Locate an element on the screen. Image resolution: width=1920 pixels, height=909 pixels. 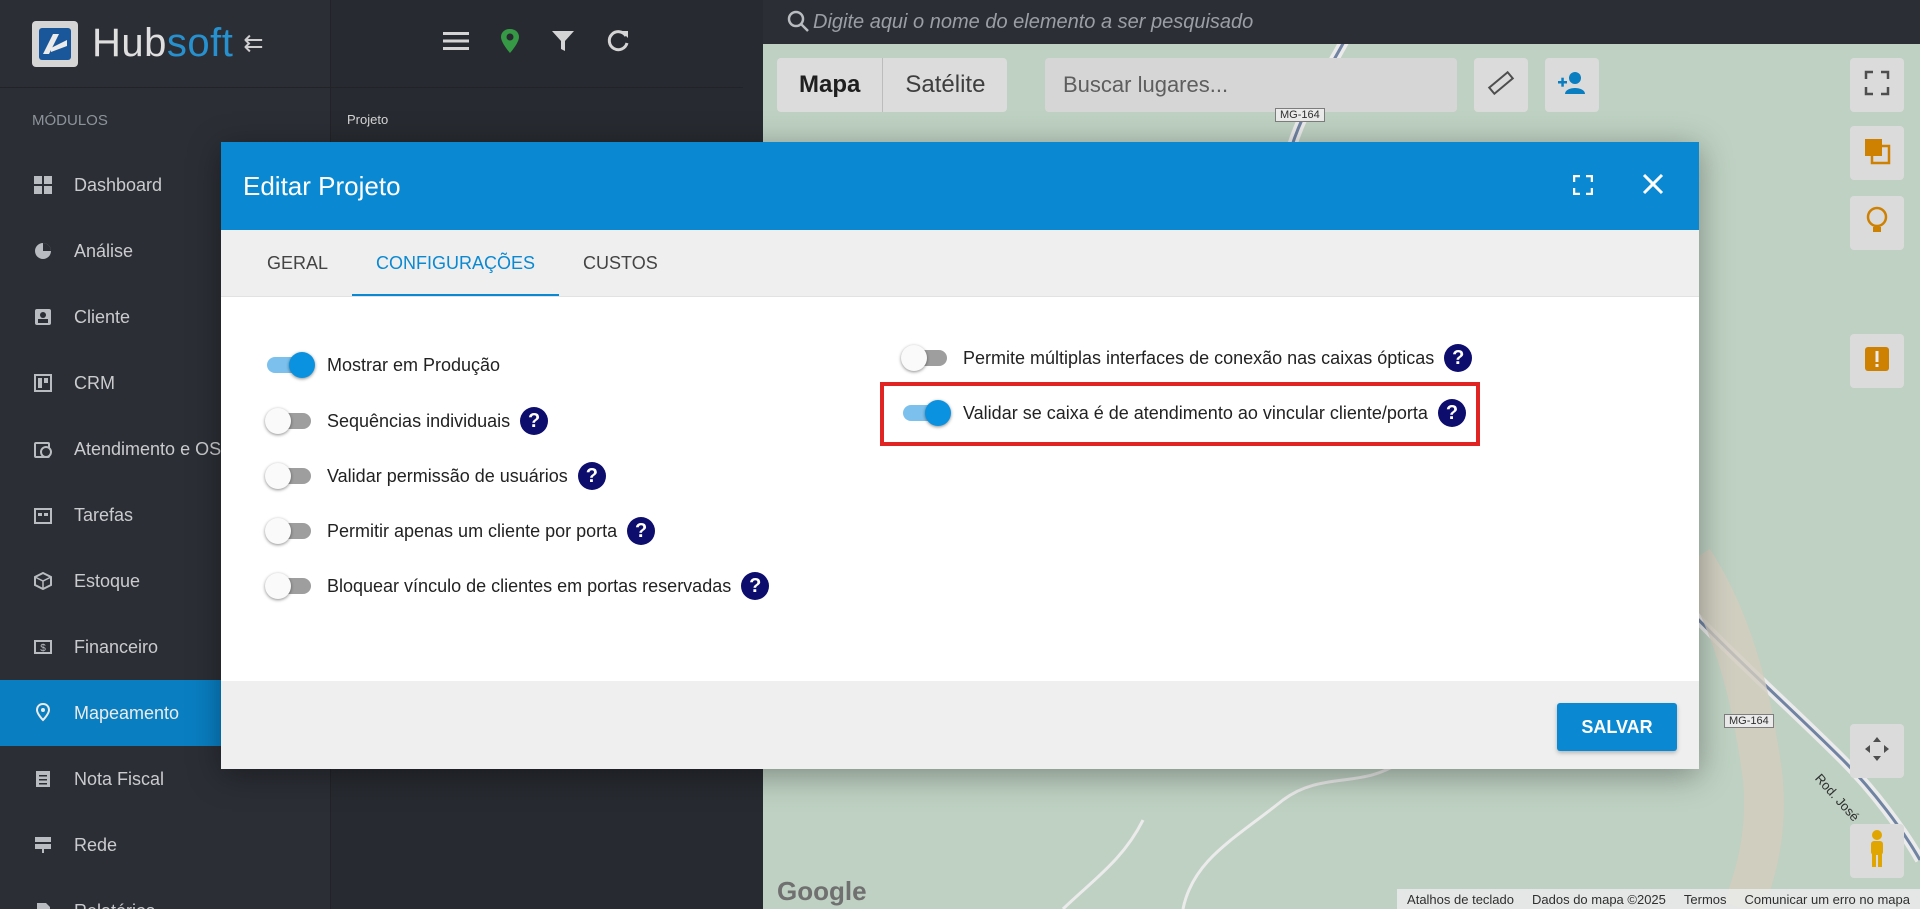
option-um-cliente-por-porta: Permitir apenas um cliente por porta ? is located at coordinates (460, 531).